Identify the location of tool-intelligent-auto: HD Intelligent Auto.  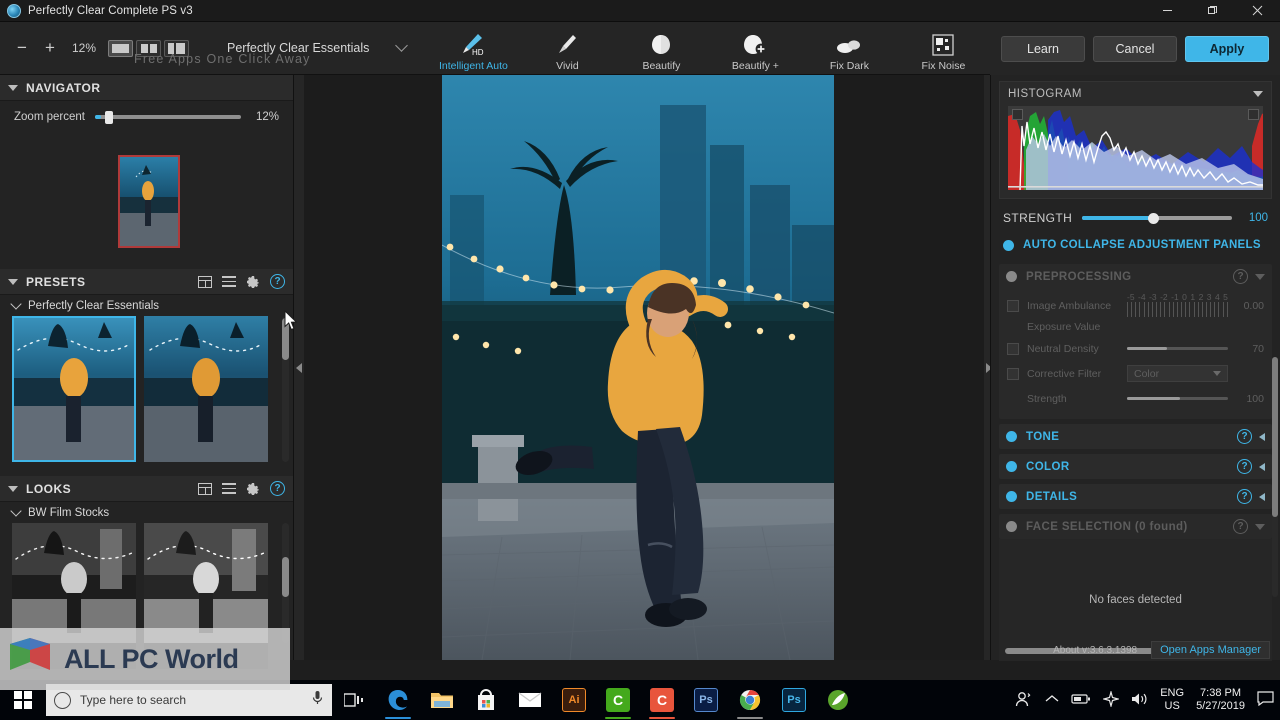
(473, 48).